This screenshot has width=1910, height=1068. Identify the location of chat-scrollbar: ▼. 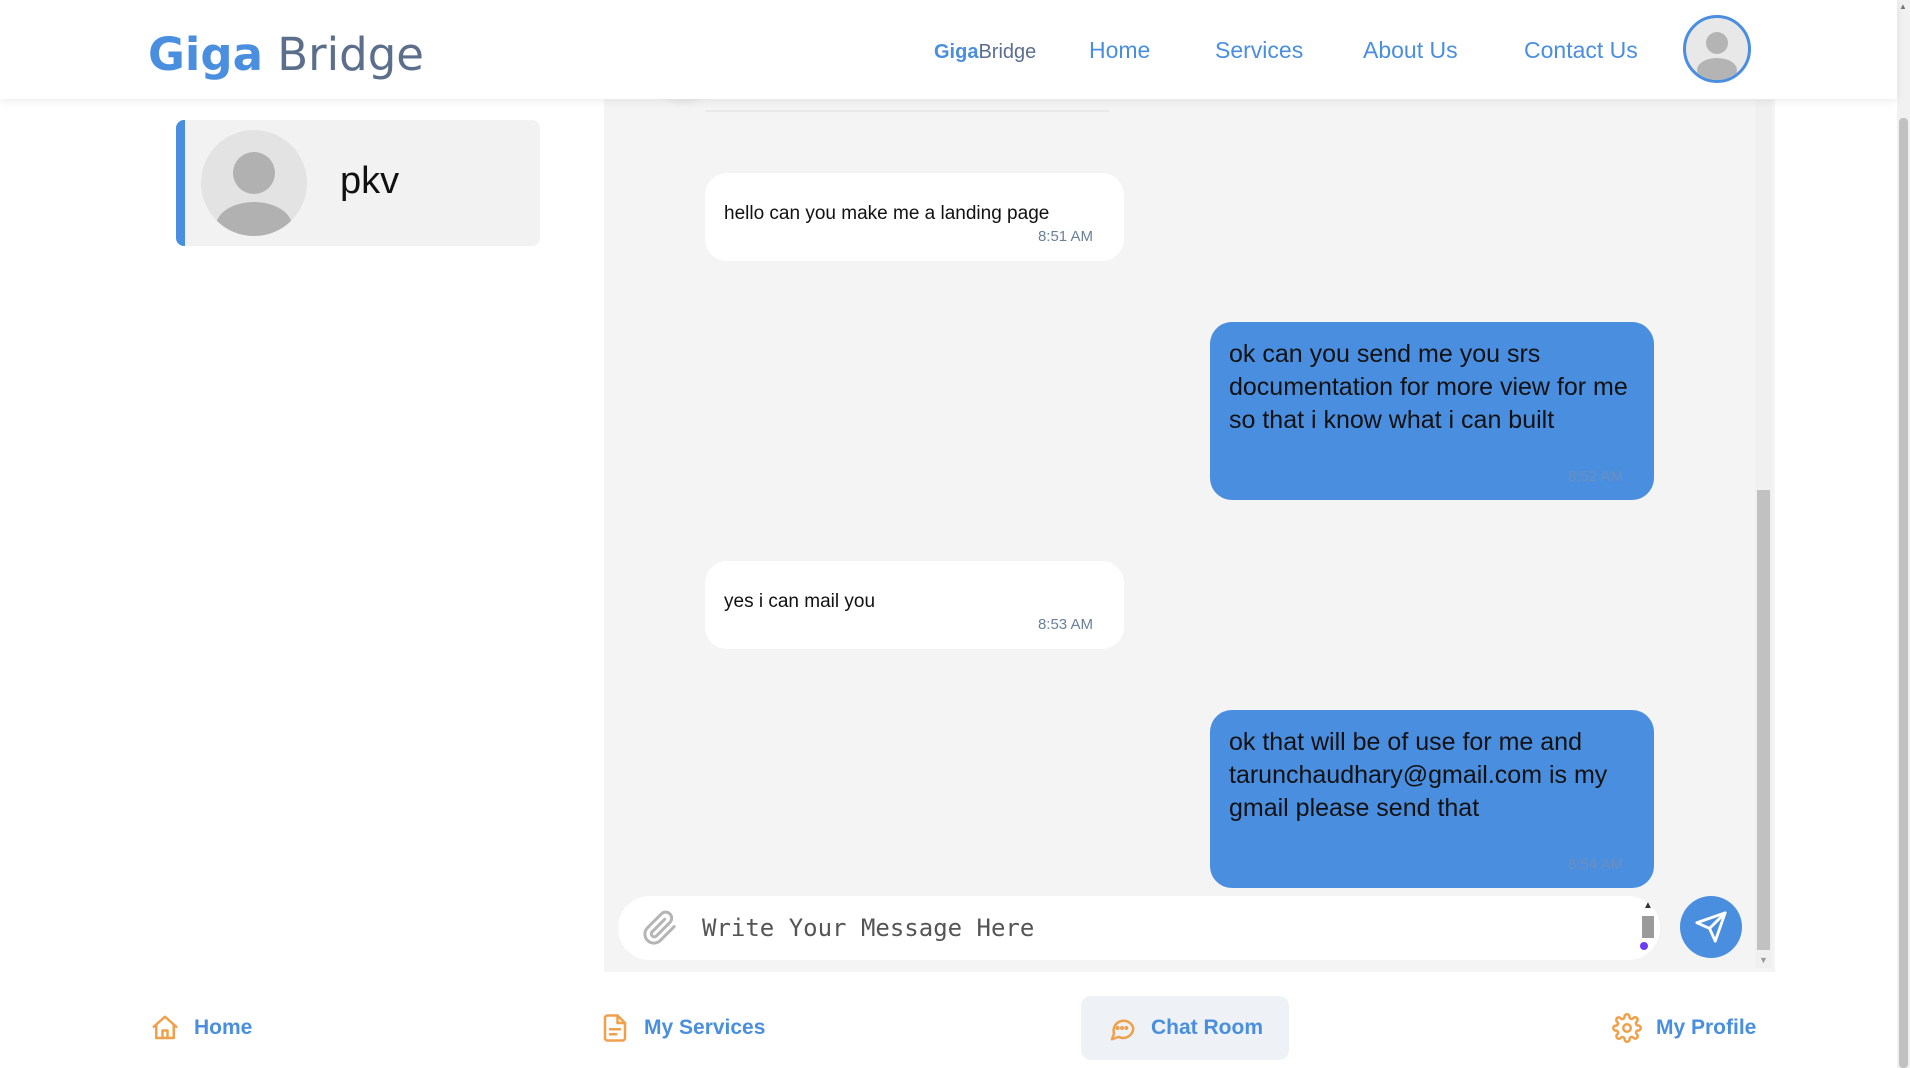
(1763, 534).